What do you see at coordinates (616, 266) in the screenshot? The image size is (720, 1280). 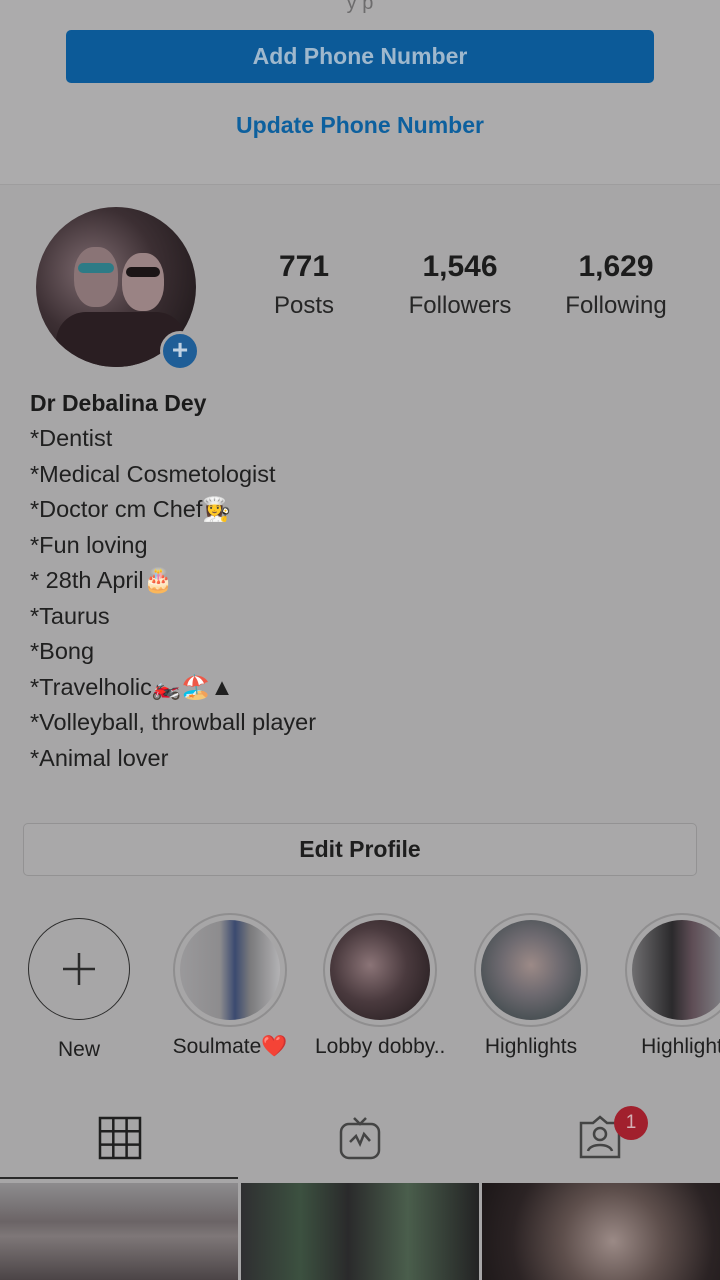 I see `following-count: 1,629` at bounding box center [616, 266].